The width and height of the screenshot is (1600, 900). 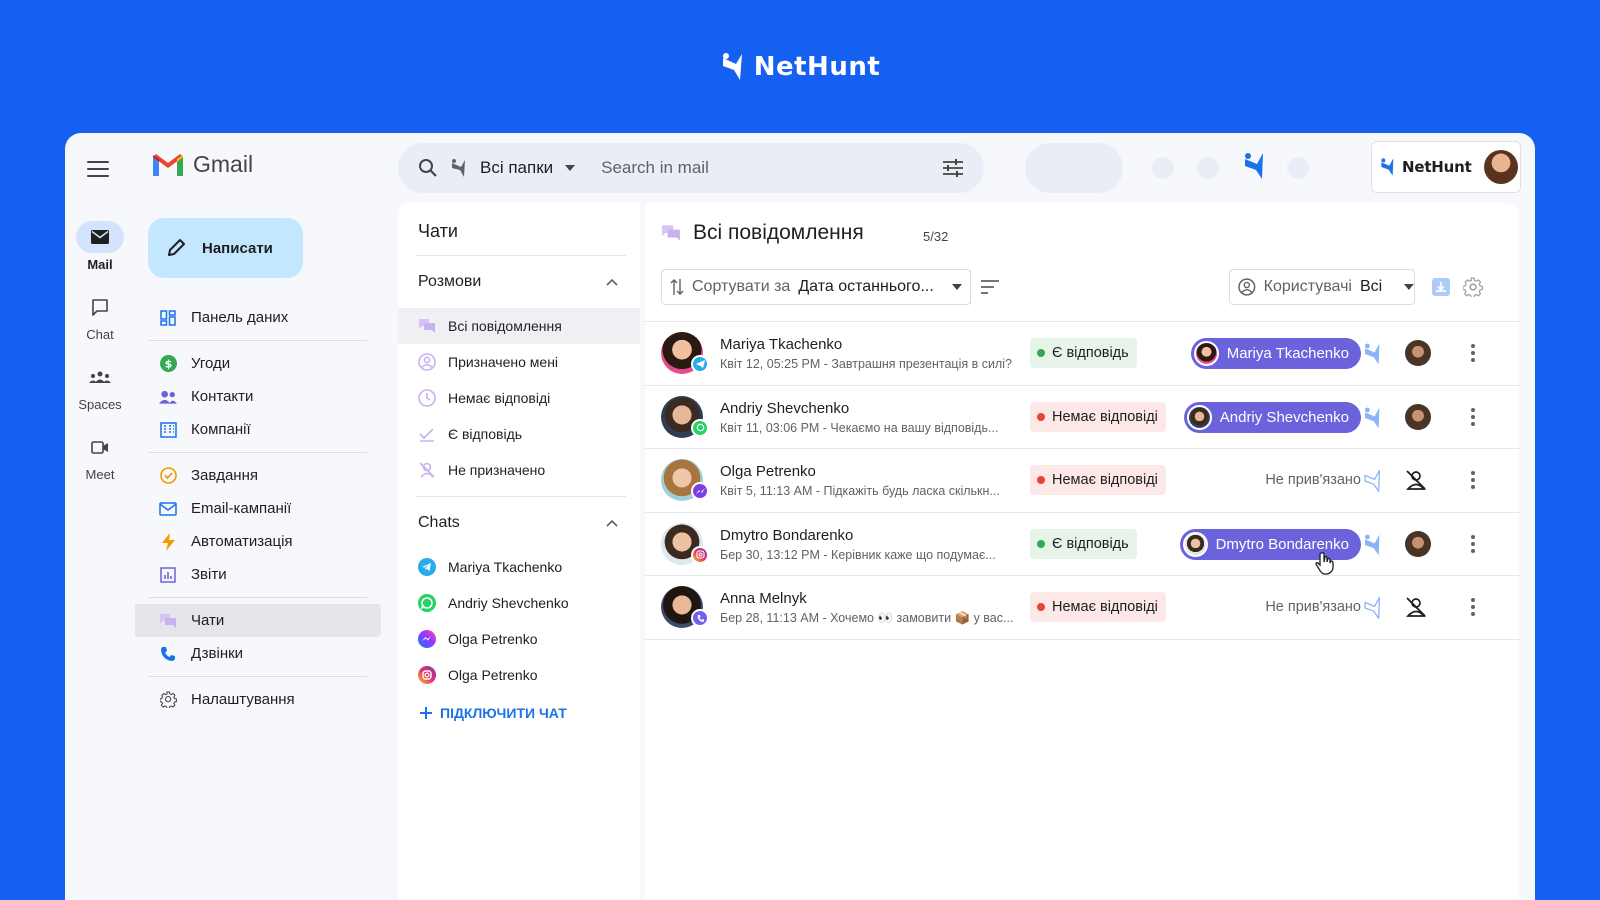 What do you see at coordinates (223, 164) in the screenshot?
I see `gmail-wordmark: Gmail` at bounding box center [223, 164].